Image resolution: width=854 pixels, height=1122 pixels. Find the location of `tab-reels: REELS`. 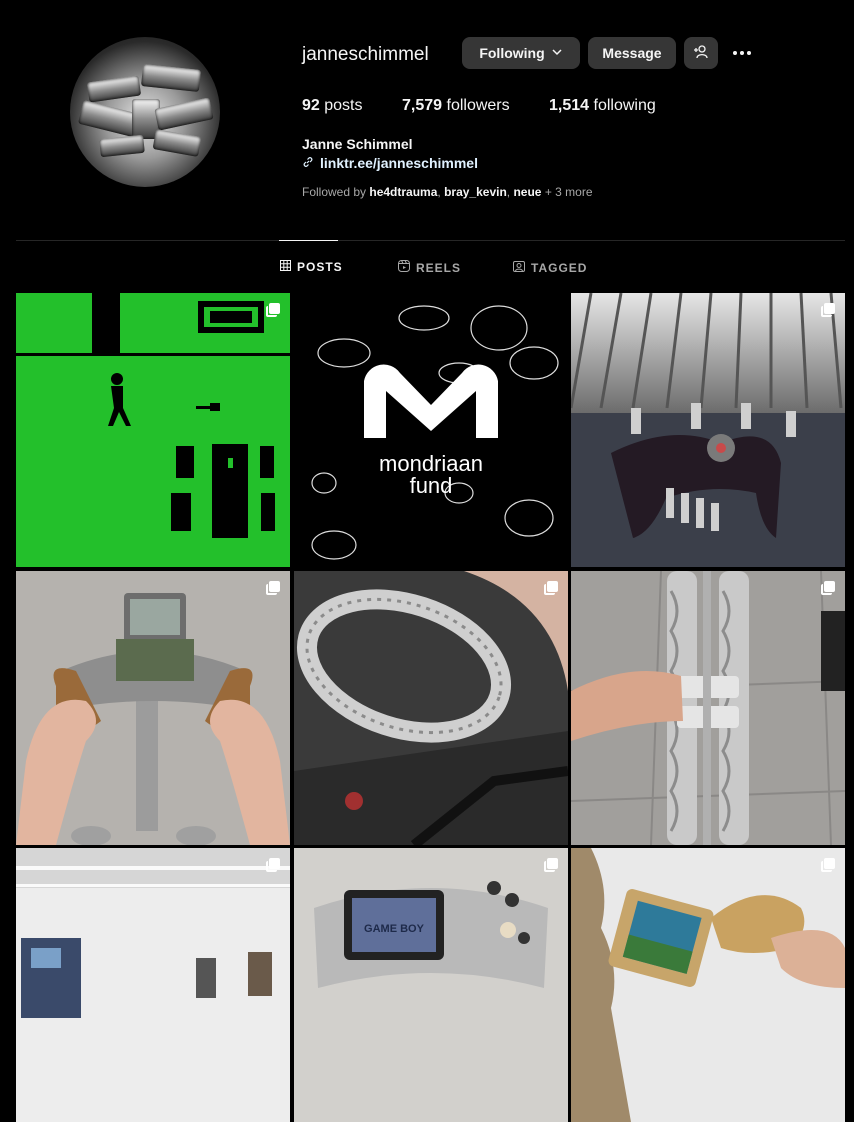

tab-reels: REELS is located at coordinates (429, 267).